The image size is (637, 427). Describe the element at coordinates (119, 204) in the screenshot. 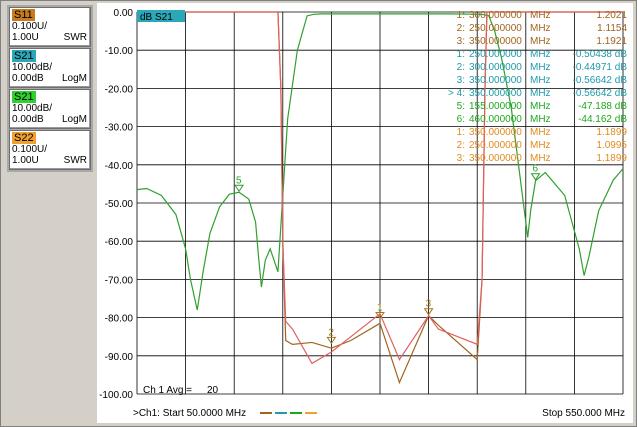

I see `y-tick-label: -50.00` at that location.